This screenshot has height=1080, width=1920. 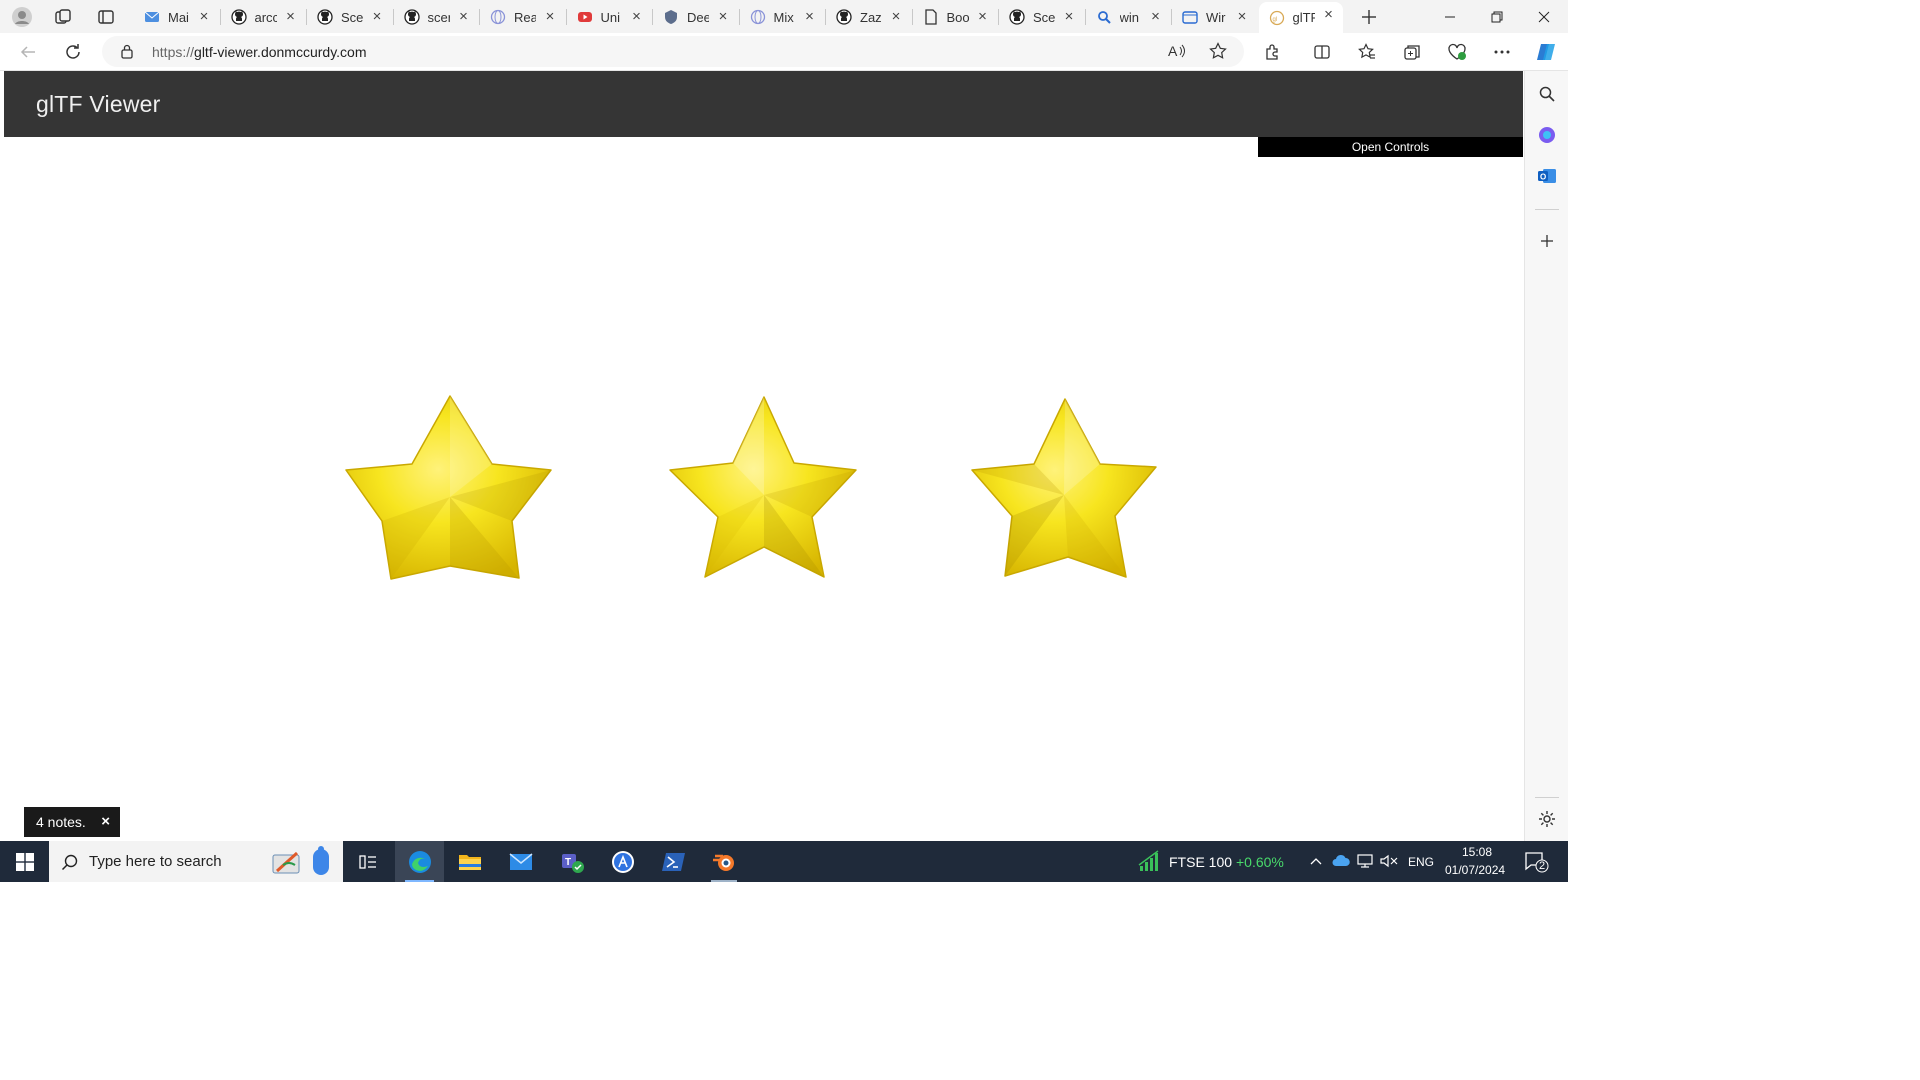 I want to click on browser-essentials-icon, so click(x=1457, y=52).